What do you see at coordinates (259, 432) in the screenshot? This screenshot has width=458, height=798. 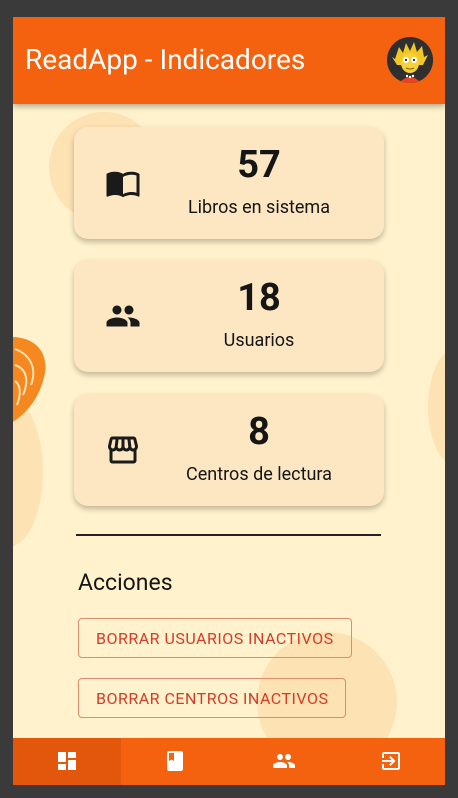 I see `stat-value-reading-centers: 8` at bounding box center [259, 432].